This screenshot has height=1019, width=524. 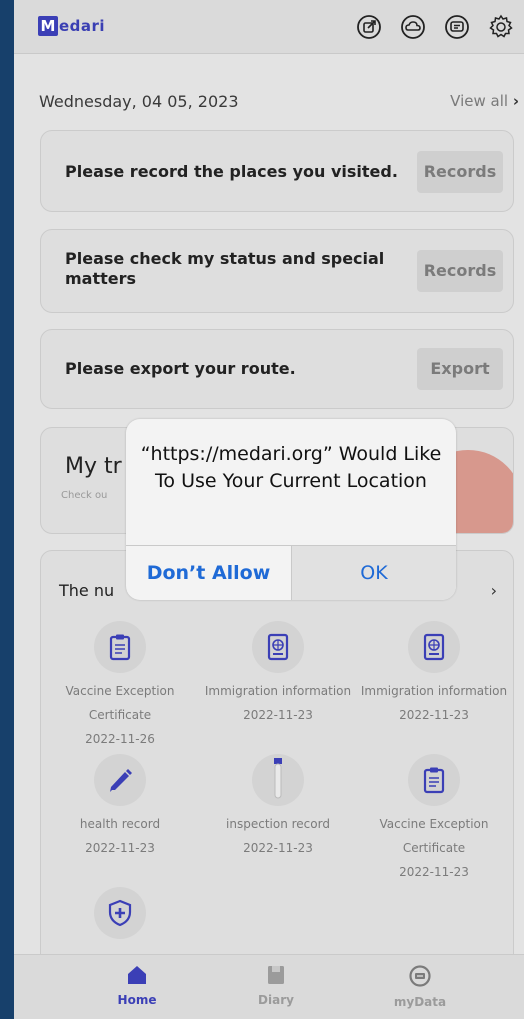 I want to click on view-all-link: View all ›, so click(x=484, y=101).